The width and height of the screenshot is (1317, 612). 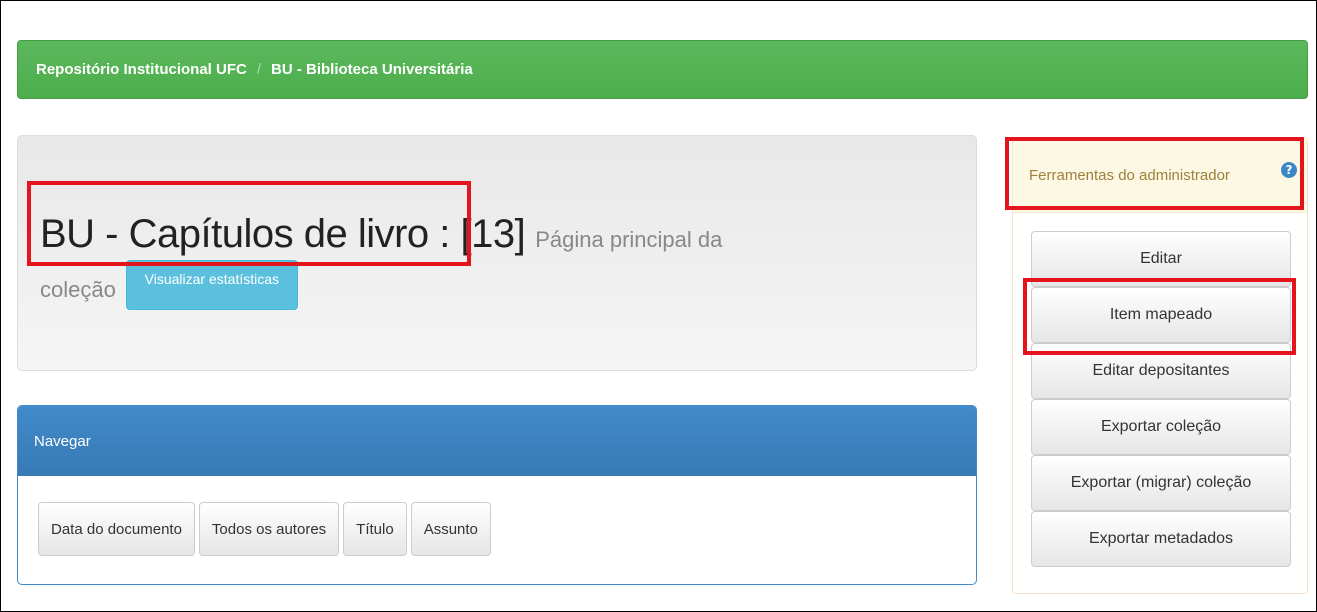 What do you see at coordinates (1161, 483) in the screenshot?
I see `export-migrate-collection-button: Exportar (migrar) coleção` at bounding box center [1161, 483].